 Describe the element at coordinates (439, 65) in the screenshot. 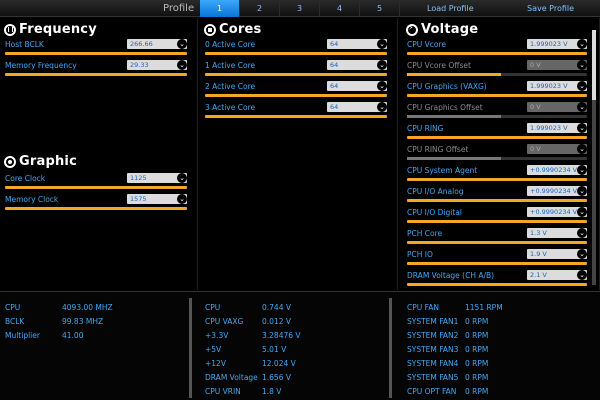

I see `volt-label: CPU Vcore Offset` at that location.